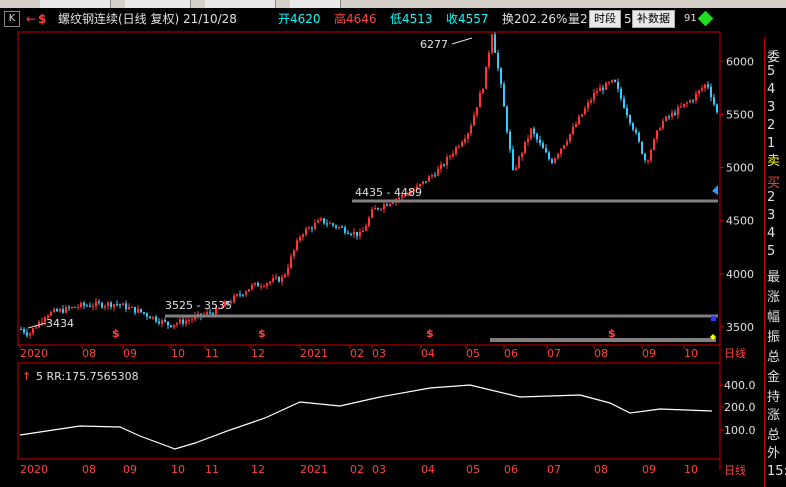 The height and width of the screenshot is (487, 786). I want to click on indicator-time-label: 09, so click(649, 469).